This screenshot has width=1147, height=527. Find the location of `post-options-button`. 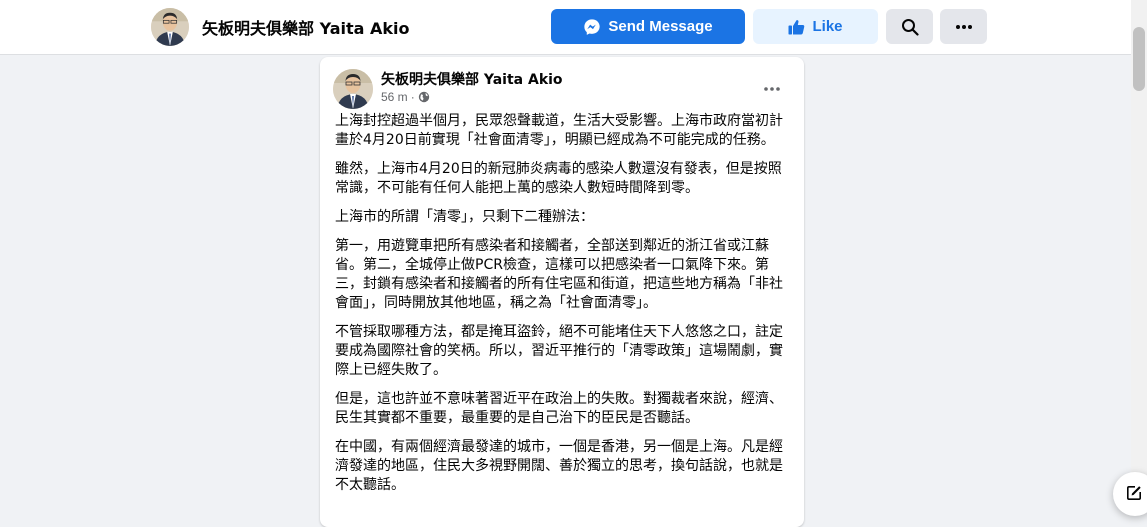

post-options-button is located at coordinates (772, 85).